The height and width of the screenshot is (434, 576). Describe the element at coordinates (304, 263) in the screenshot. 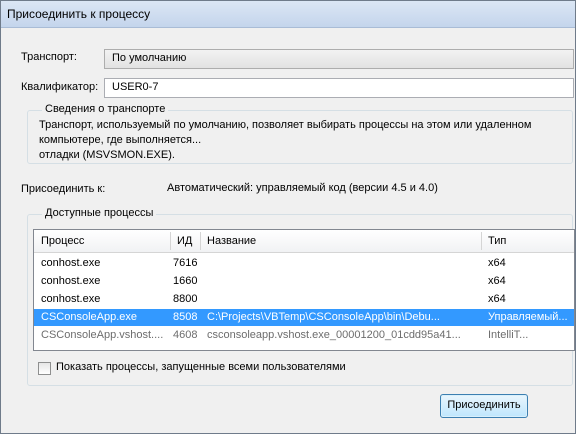

I see `process-row: conhost.exe 7616 x64` at that location.